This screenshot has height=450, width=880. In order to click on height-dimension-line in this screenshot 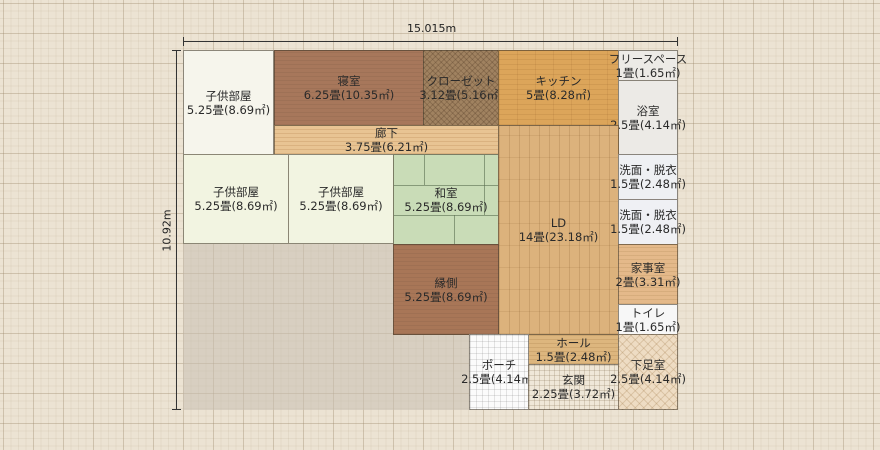, I will do `click(176, 229)`.